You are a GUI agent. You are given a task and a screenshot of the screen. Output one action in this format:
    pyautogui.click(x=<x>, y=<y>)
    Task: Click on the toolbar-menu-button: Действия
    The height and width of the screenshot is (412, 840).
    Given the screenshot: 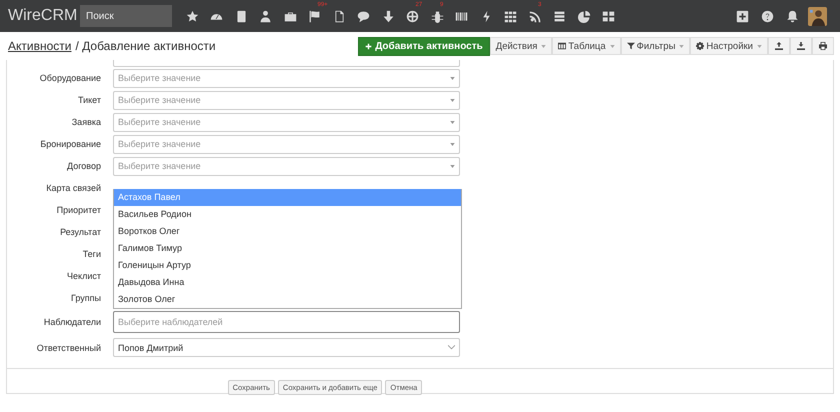 What is the action you would take?
    pyautogui.click(x=521, y=46)
    